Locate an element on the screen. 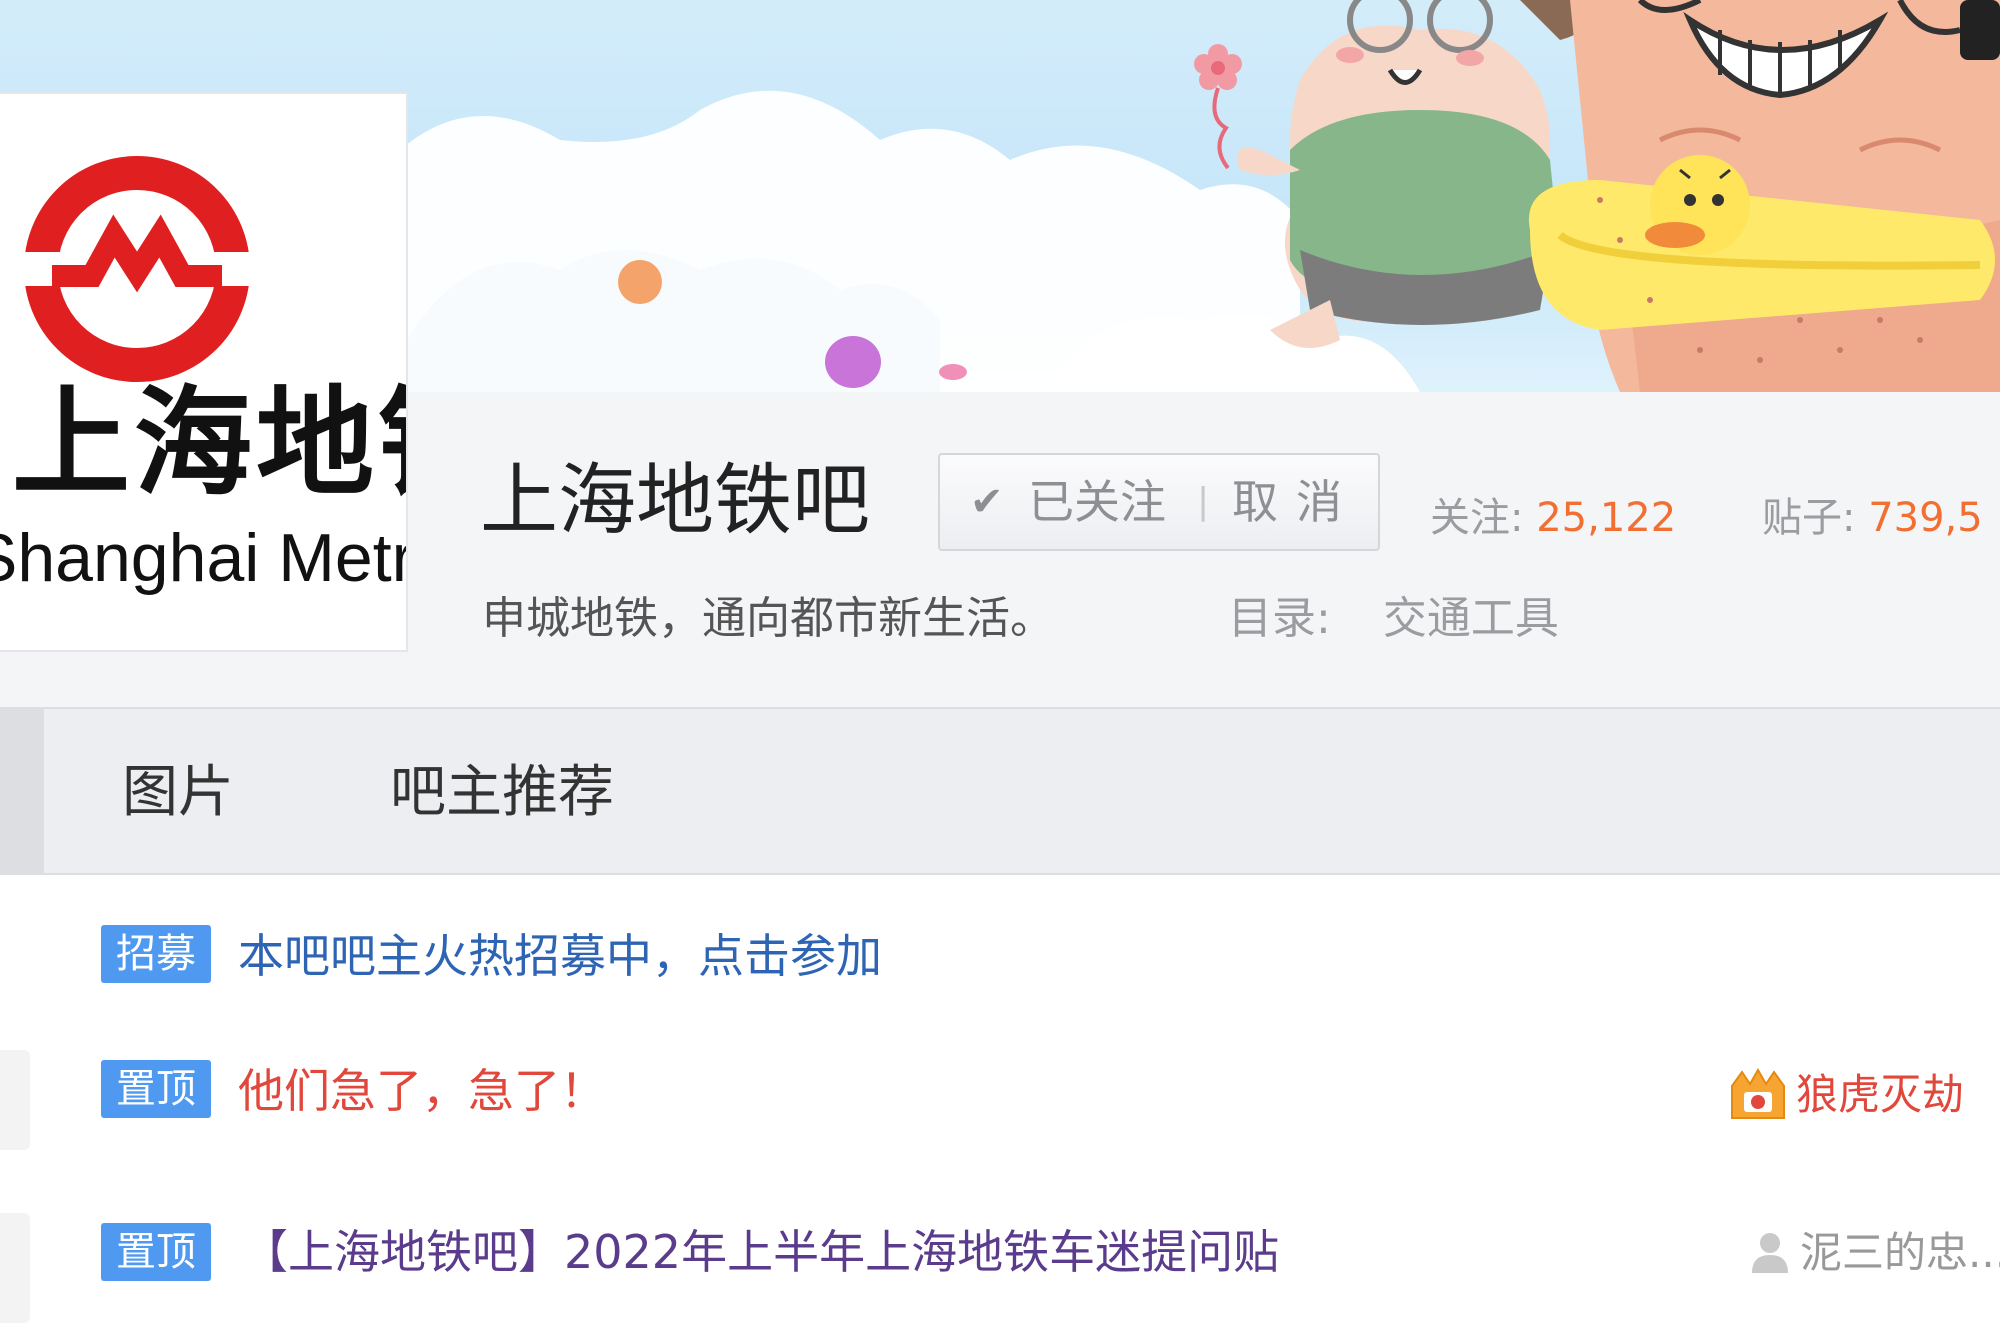 This screenshot has height=1333, width=2000. thread-row: 置顶 他们急了，急了！ 狼虎灭劫 is located at coordinates (1000, 1100).